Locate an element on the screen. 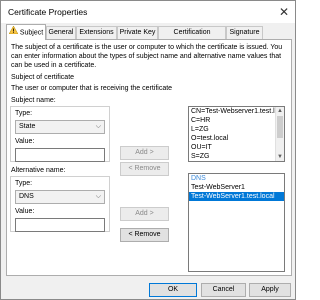 The height and width of the screenshot is (300, 320). alternative-name-label: Alternative name: is located at coordinates (38, 170).